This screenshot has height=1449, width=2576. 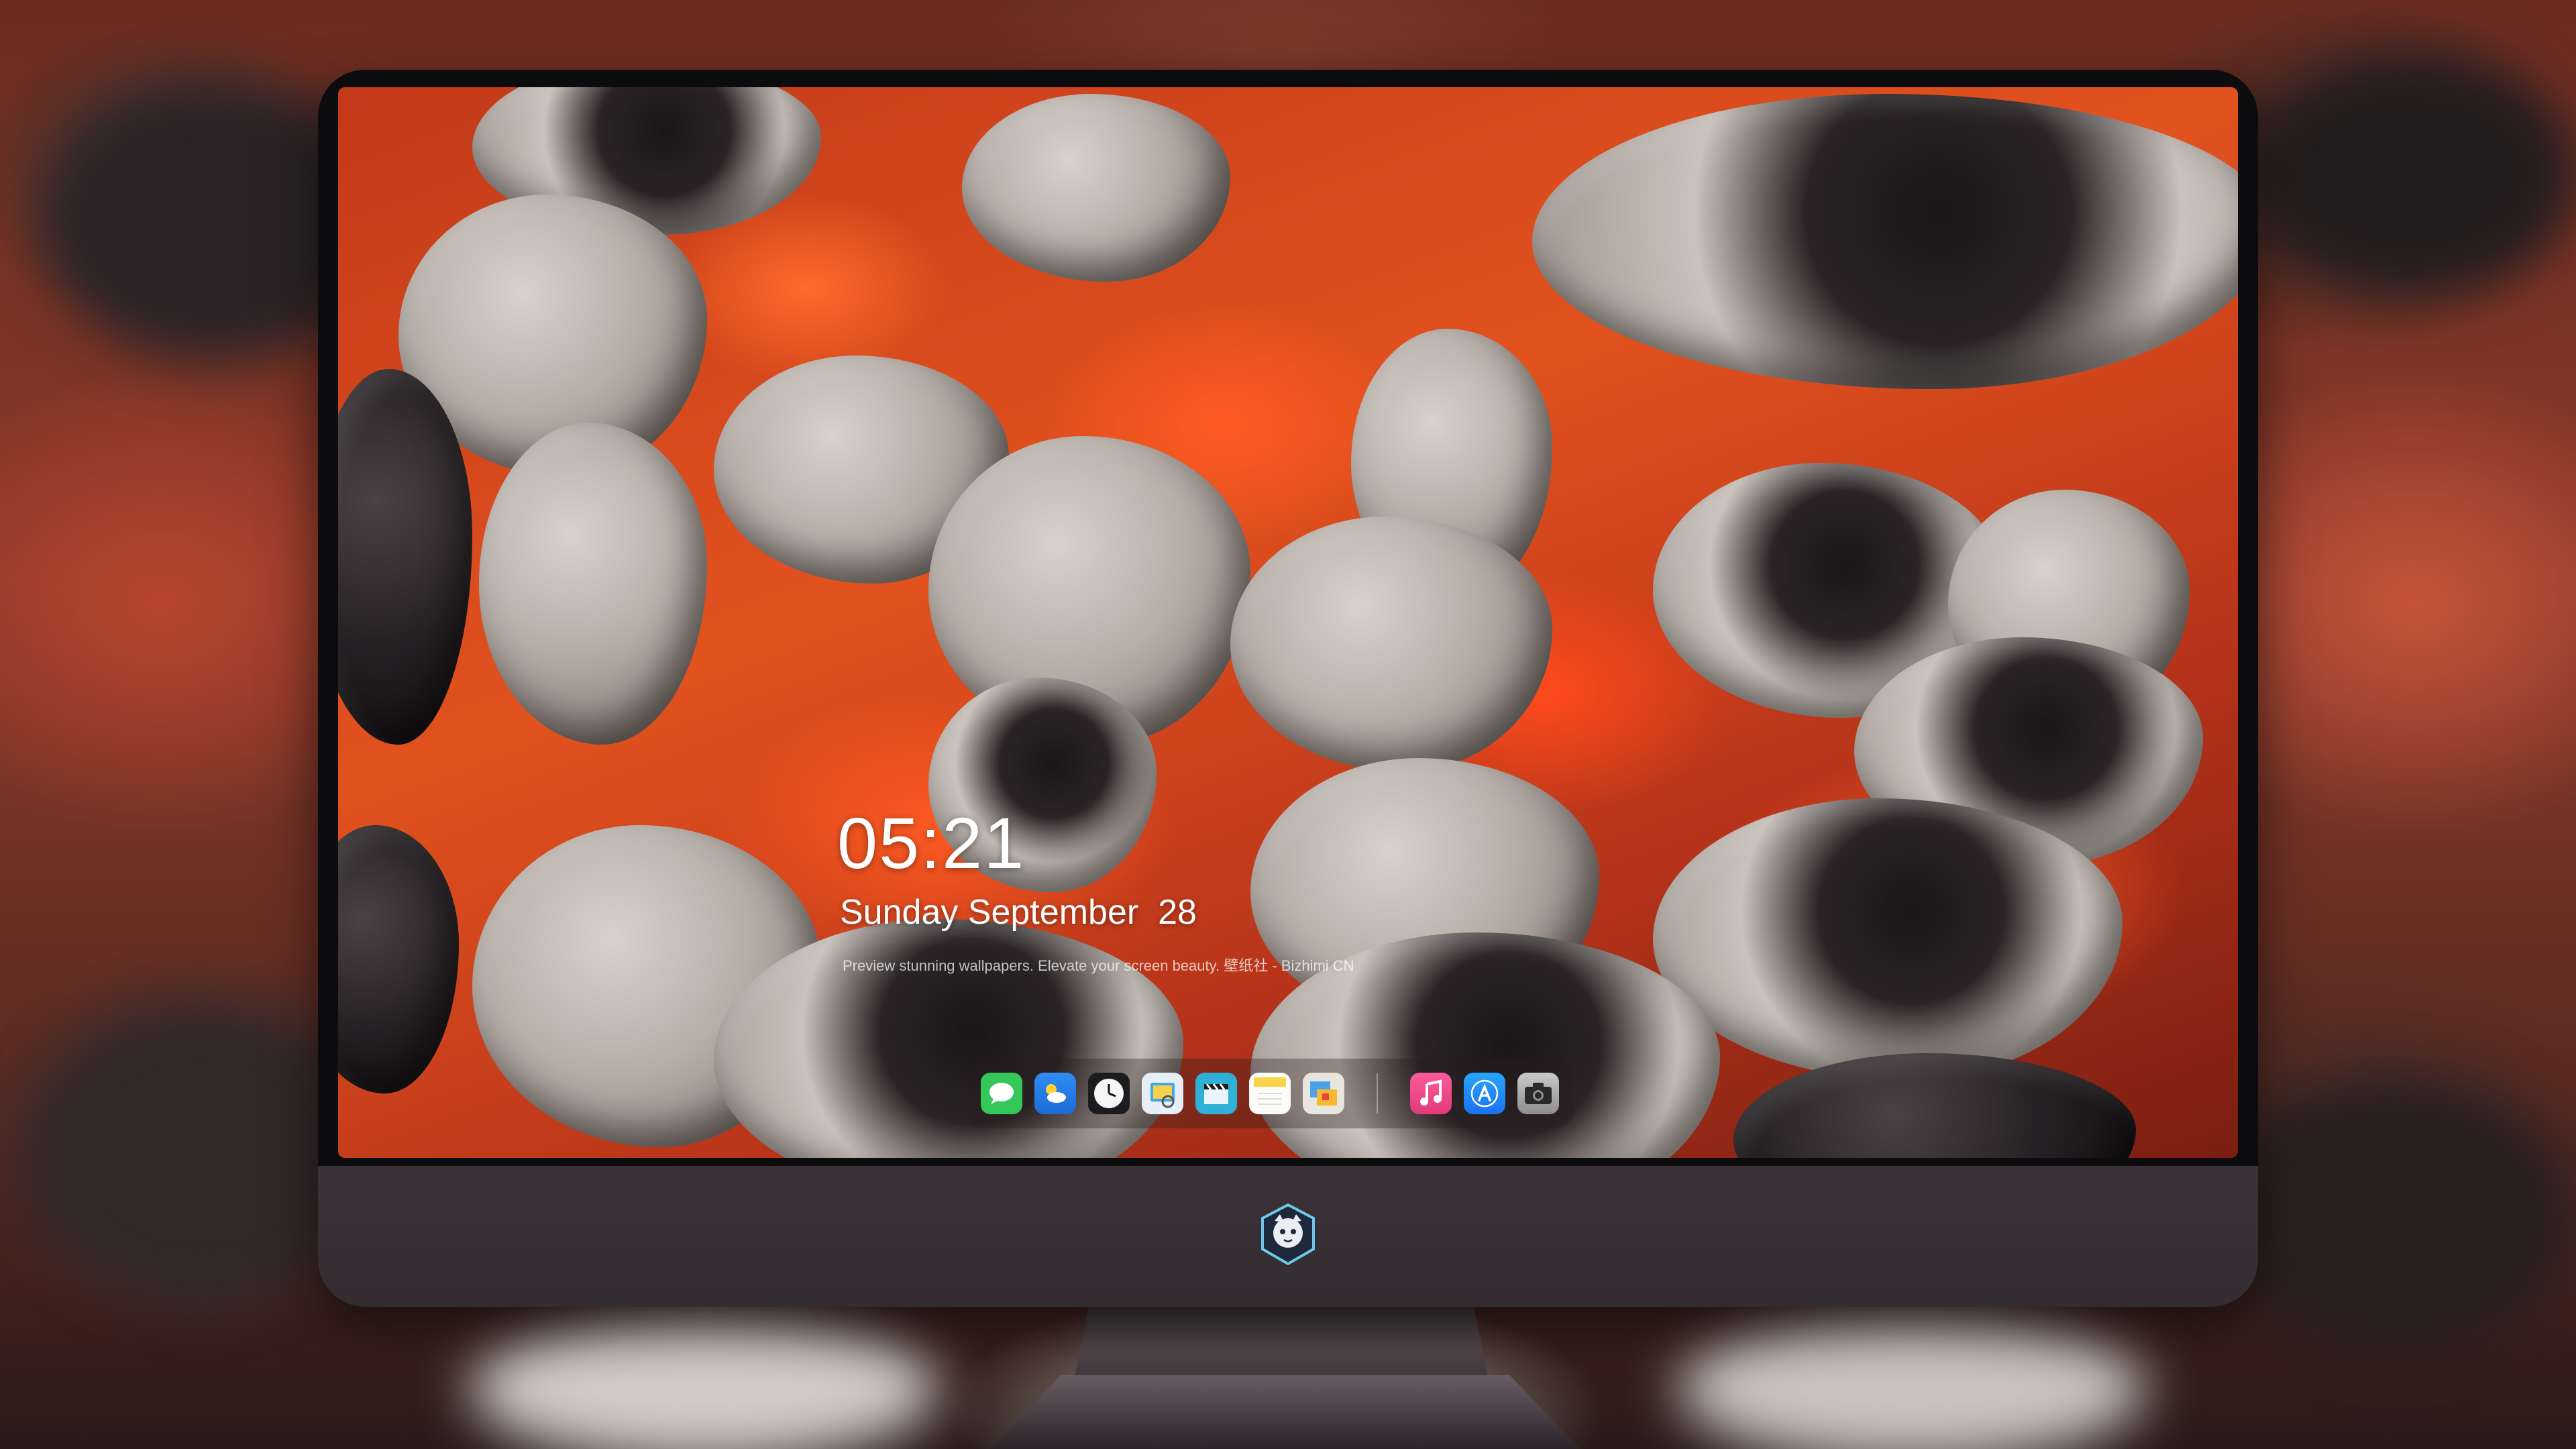 What do you see at coordinates (1216, 1093) in the screenshot?
I see `clapper-icon` at bounding box center [1216, 1093].